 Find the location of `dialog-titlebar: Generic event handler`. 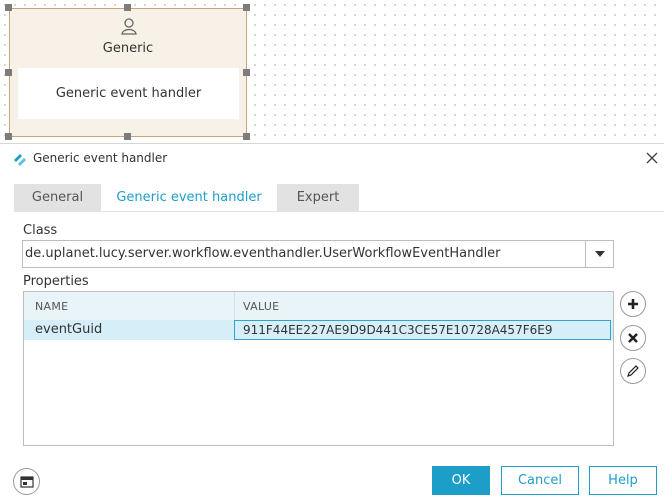

dialog-titlebar: Generic event handler is located at coordinates (332, 158).